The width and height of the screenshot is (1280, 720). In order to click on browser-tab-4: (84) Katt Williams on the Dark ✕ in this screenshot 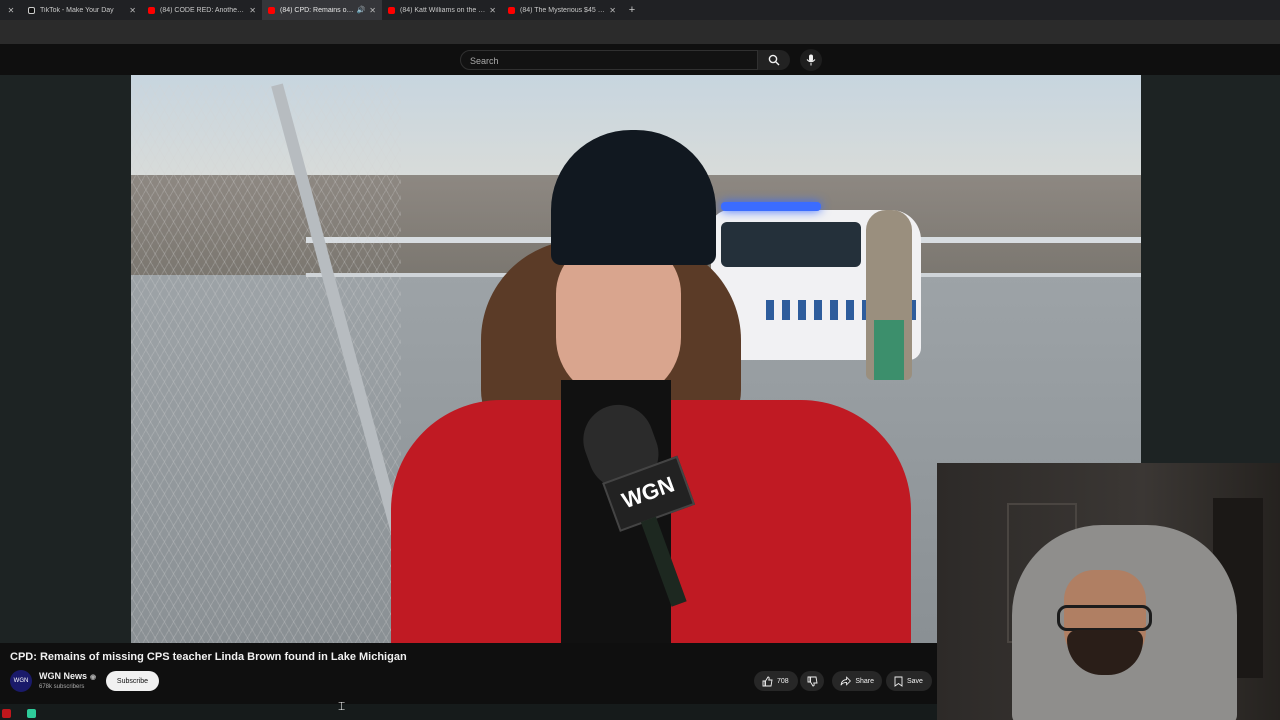, I will do `click(442, 10)`.